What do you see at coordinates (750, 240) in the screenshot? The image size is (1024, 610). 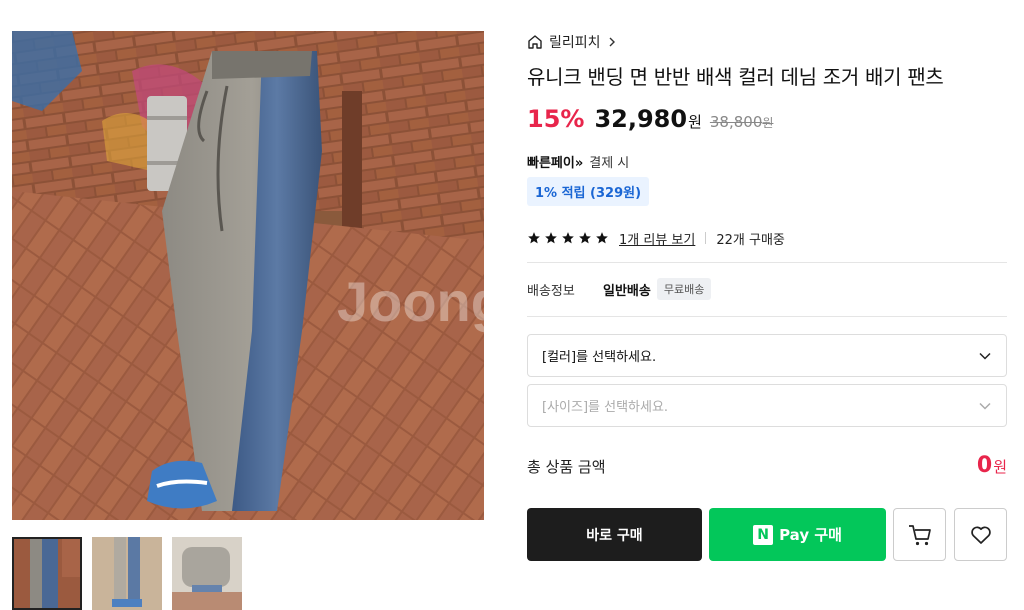 I see `buyer-count: 22개 구매중` at bounding box center [750, 240].